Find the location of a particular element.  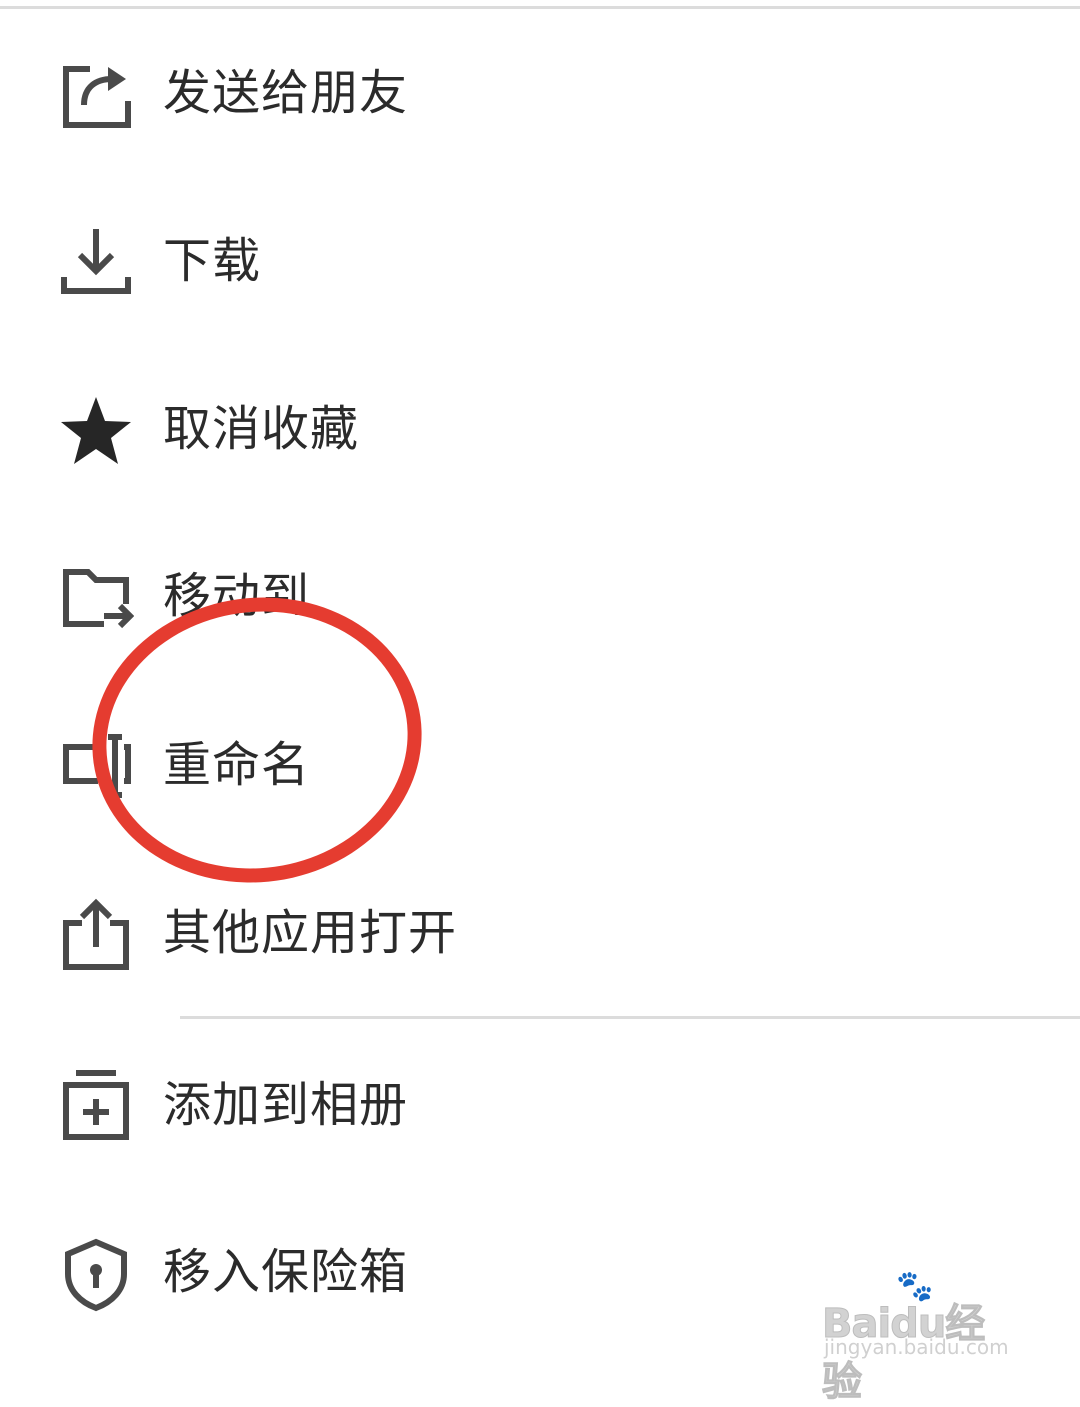

section-divider is located at coordinates (630, 1017).